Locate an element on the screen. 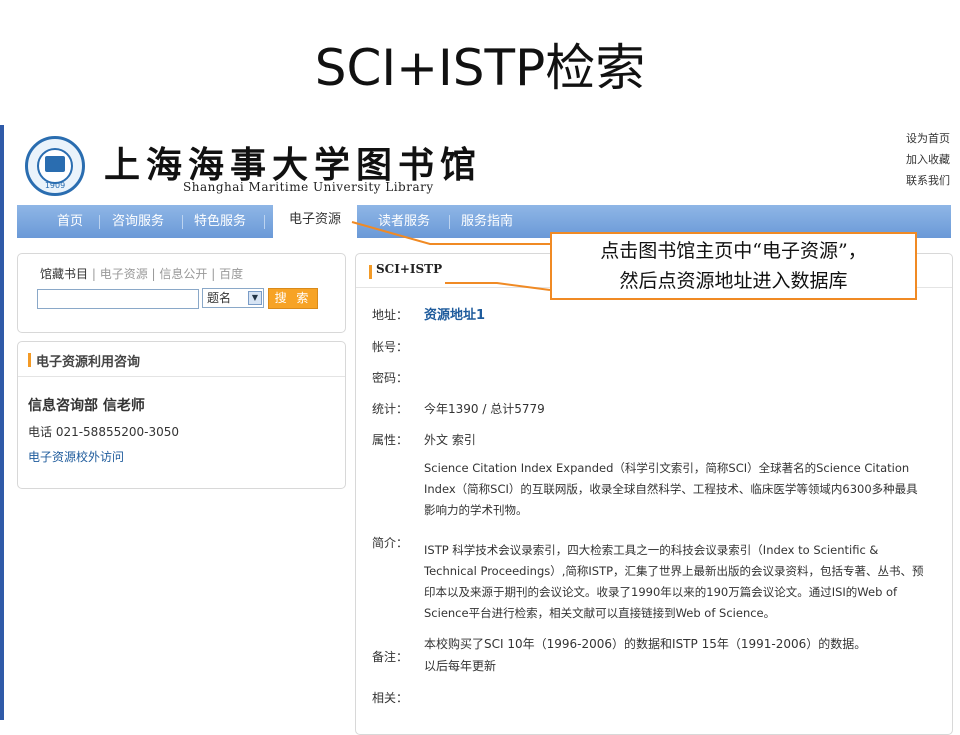 The width and height of the screenshot is (960, 735). slide-accent-bar is located at coordinates (2, 422).